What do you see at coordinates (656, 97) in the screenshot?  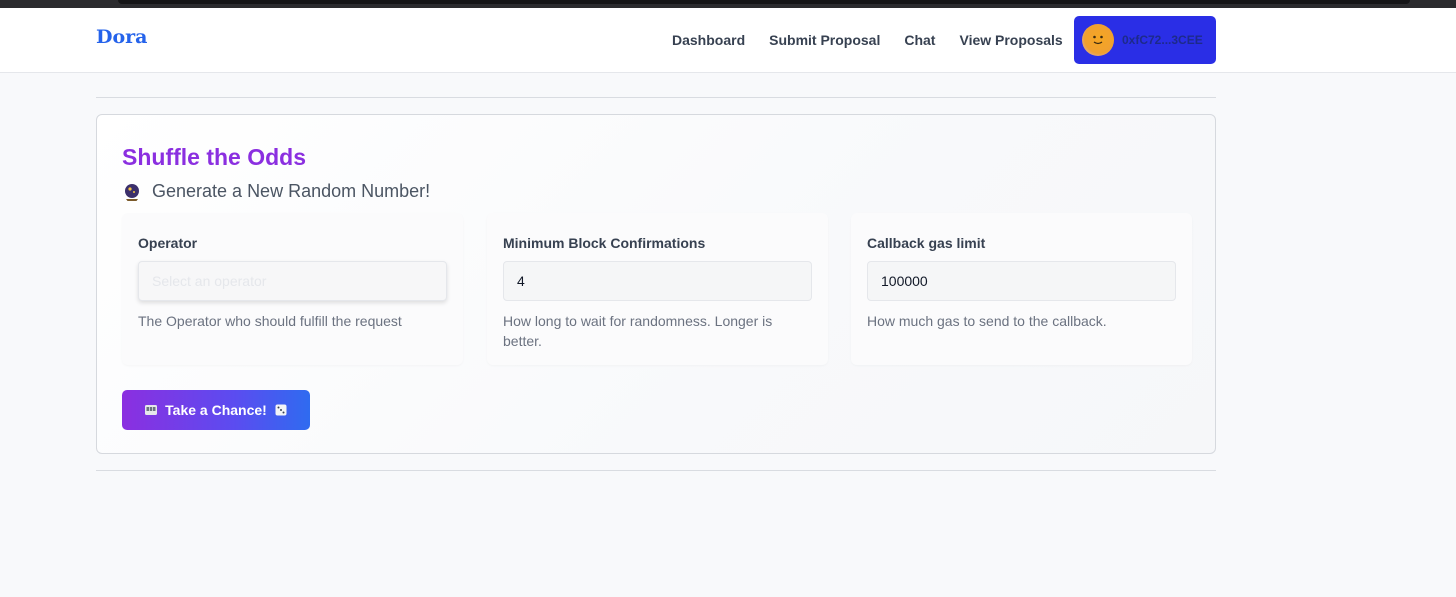 I see `divider-top` at bounding box center [656, 97].